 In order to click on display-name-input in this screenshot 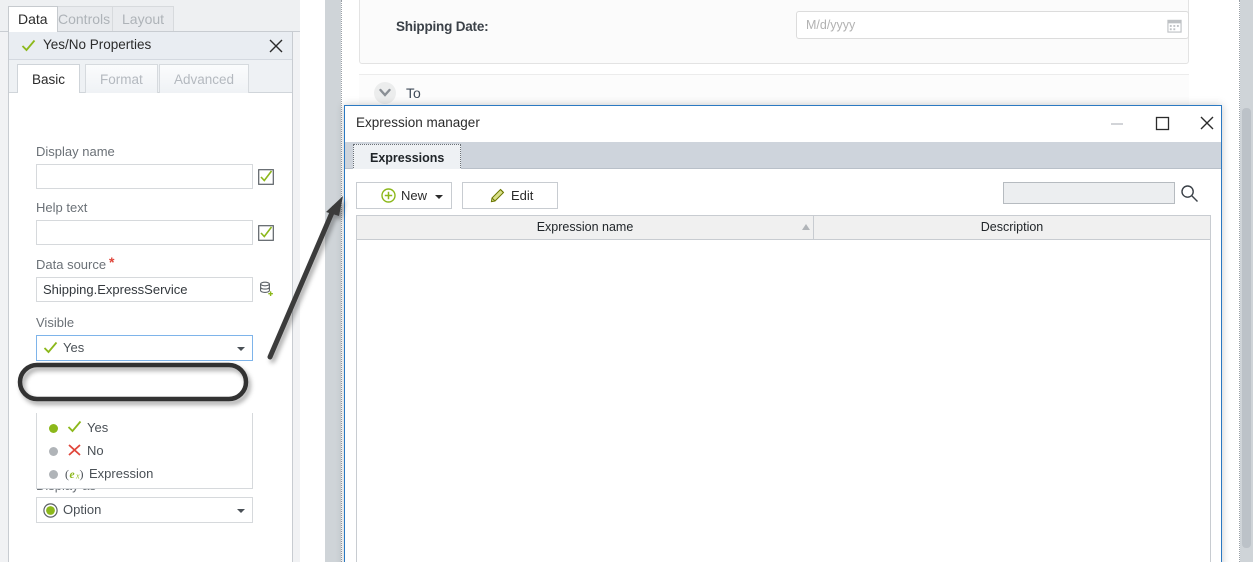, I will do `click(144, 176)`.